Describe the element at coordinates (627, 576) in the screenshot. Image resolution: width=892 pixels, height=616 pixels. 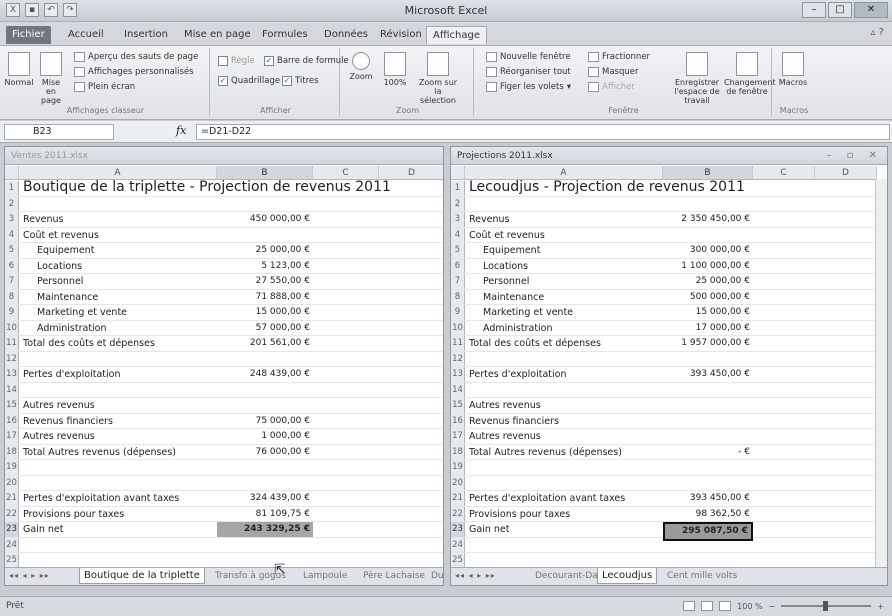
I see `sheet-tab: Lecoudjus` at that location.